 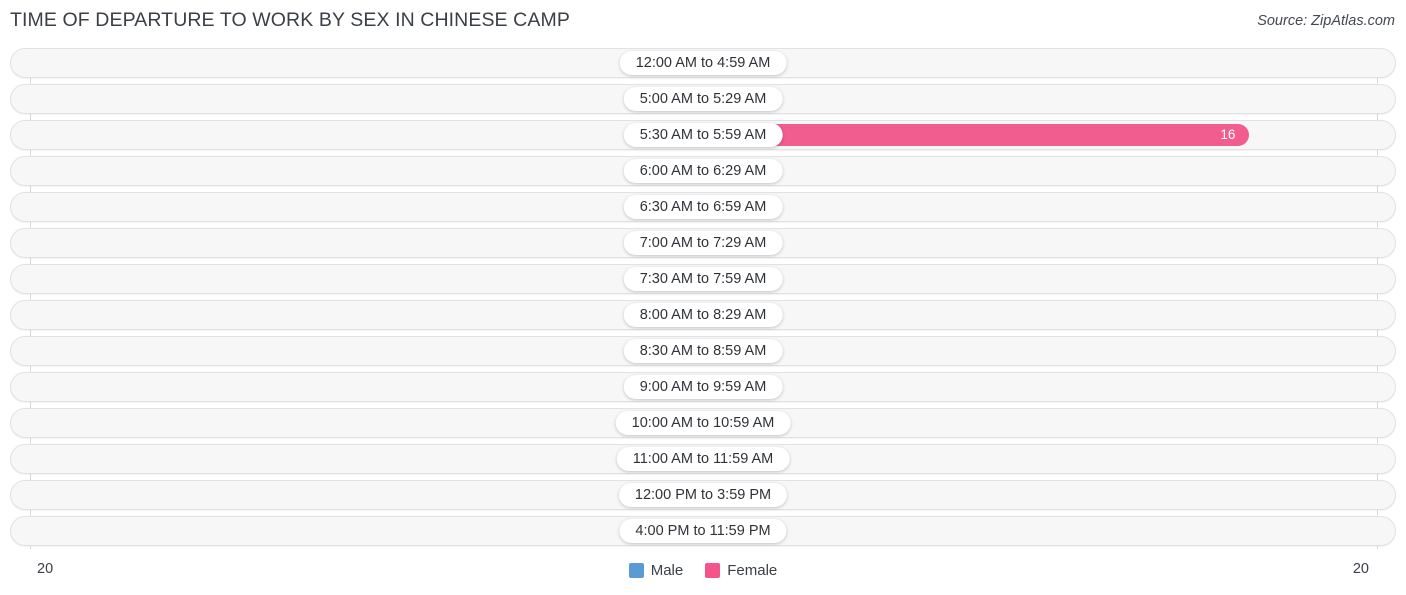 I want to click on chart-row: 0010:00 AM to 10:59 AM, so click(x=703, y=423).